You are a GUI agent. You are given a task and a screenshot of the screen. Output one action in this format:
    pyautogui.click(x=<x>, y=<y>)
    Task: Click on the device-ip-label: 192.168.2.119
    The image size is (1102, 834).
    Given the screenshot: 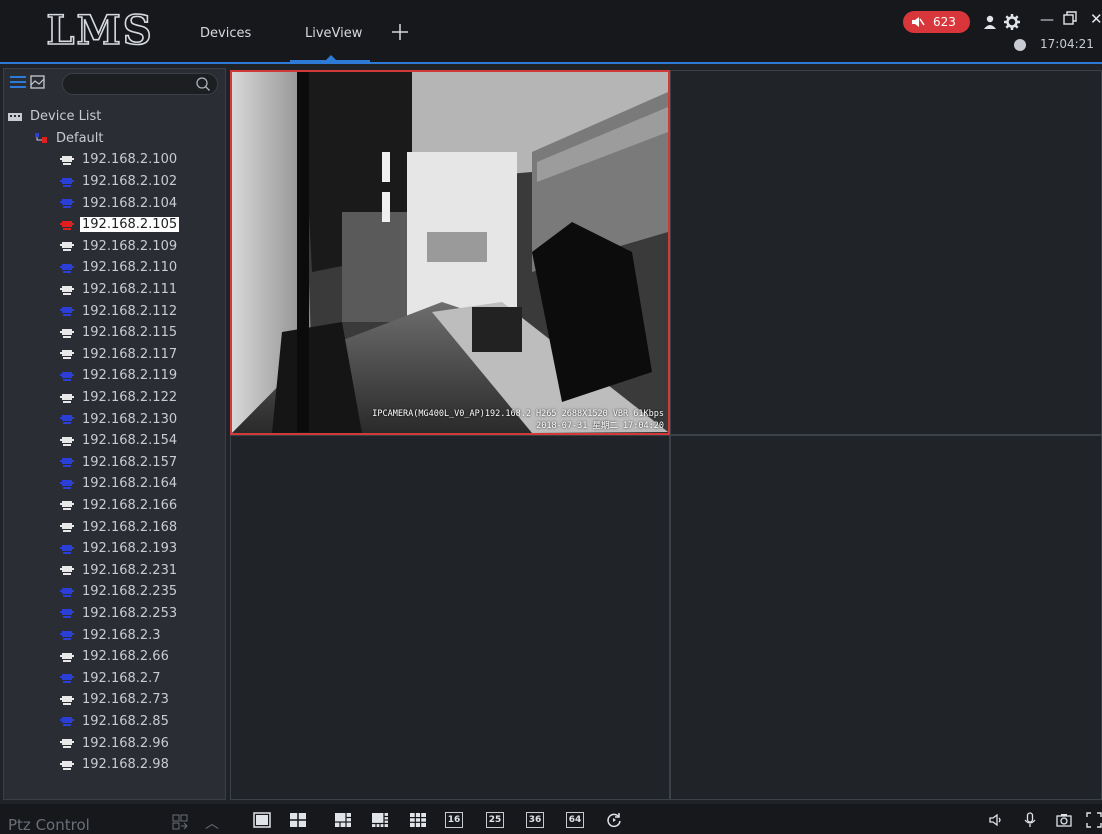 What is the action you would take?
    pyautogui.click(x=130, y=376)
    